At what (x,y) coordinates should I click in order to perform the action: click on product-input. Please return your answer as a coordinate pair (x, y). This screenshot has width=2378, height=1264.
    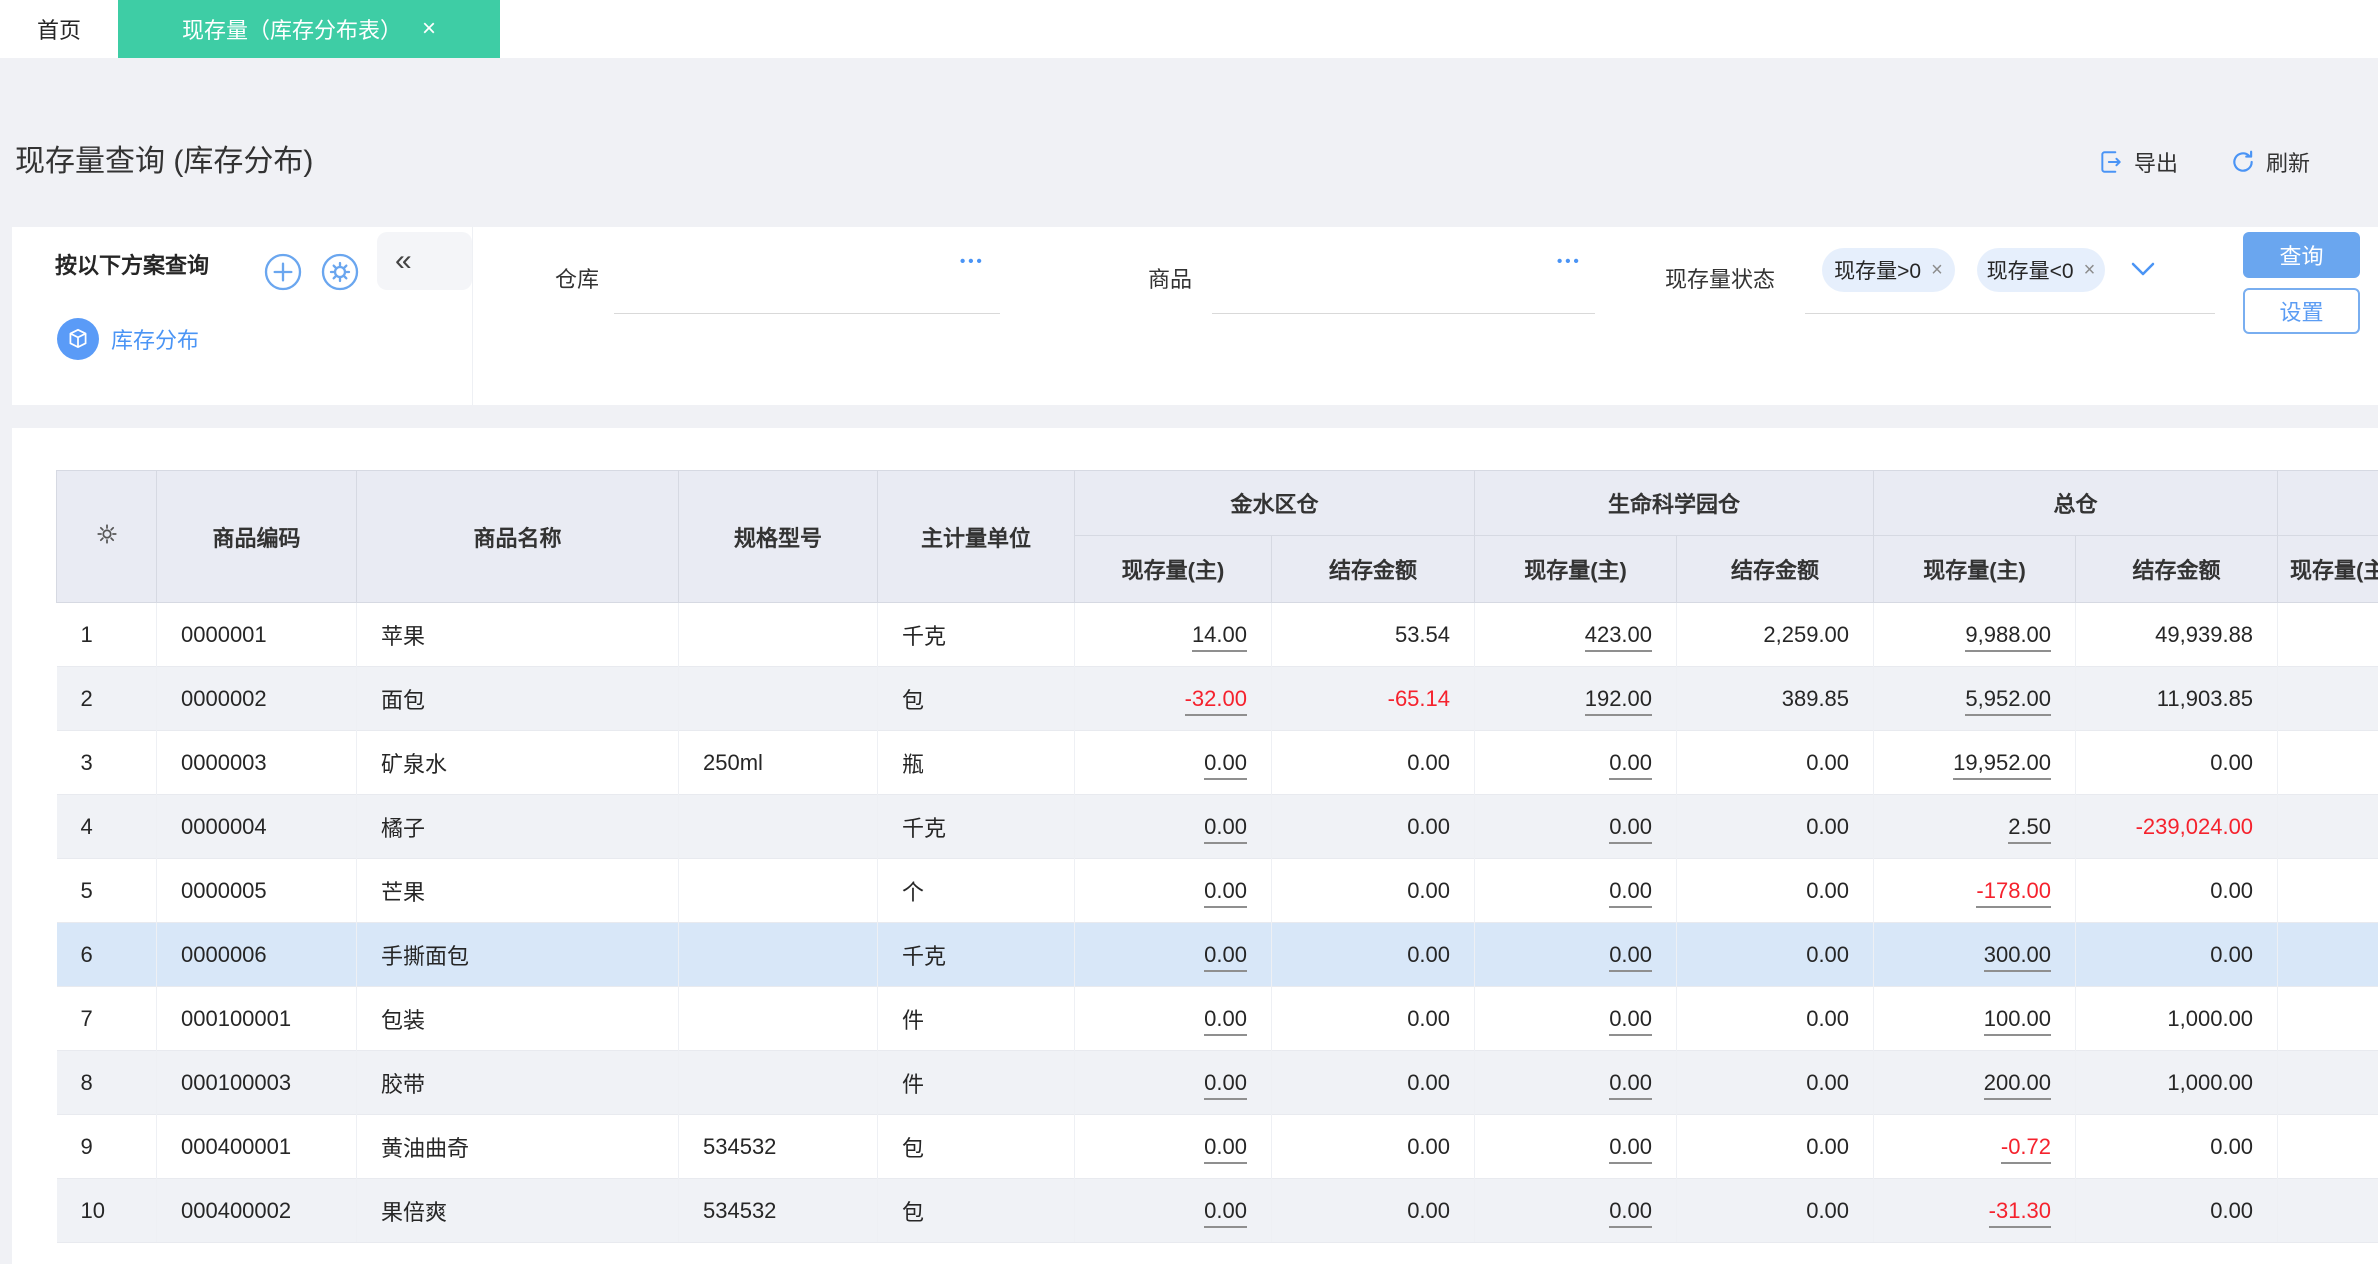
    Looking at the image, I should click on (1403, 313).